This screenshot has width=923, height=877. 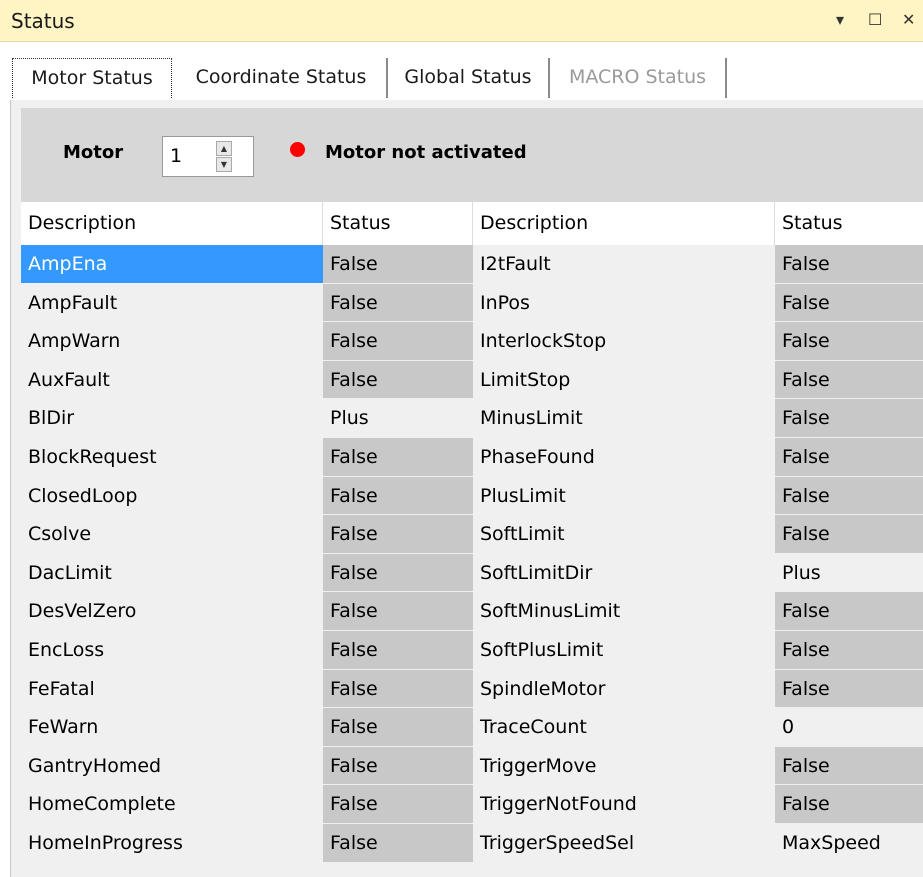 I want to click on table-row: DacLimit False SoftLimitDir Plus, so click(x=472, y=573).